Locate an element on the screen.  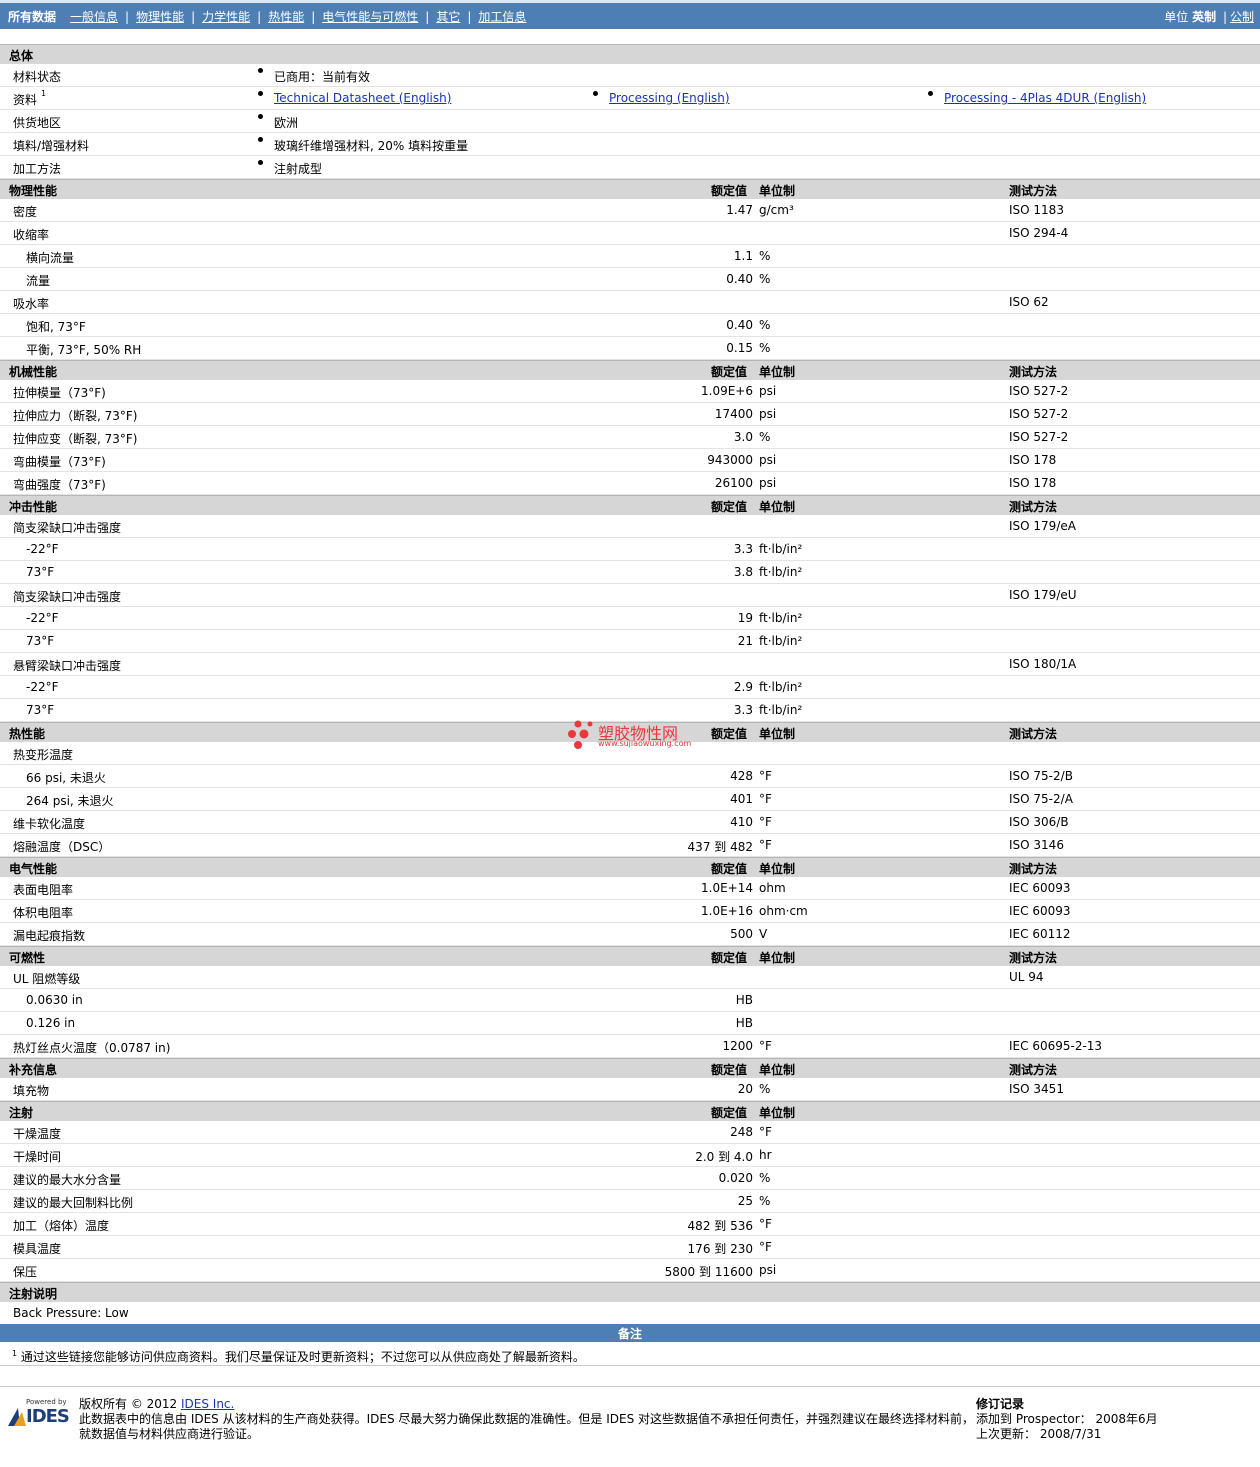
property-row: 0.126 in HB is located at coordinates (630, 1023).